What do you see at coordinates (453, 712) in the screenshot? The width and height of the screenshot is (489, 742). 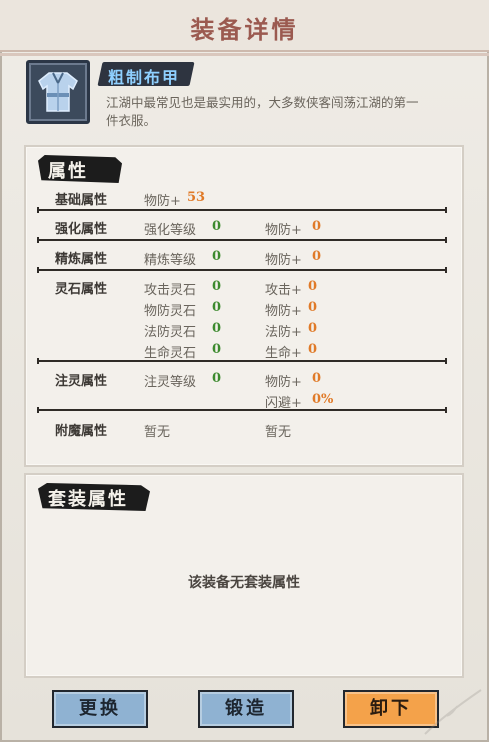 I see `ink-branch-decoration` at bounding box center [453, 712].